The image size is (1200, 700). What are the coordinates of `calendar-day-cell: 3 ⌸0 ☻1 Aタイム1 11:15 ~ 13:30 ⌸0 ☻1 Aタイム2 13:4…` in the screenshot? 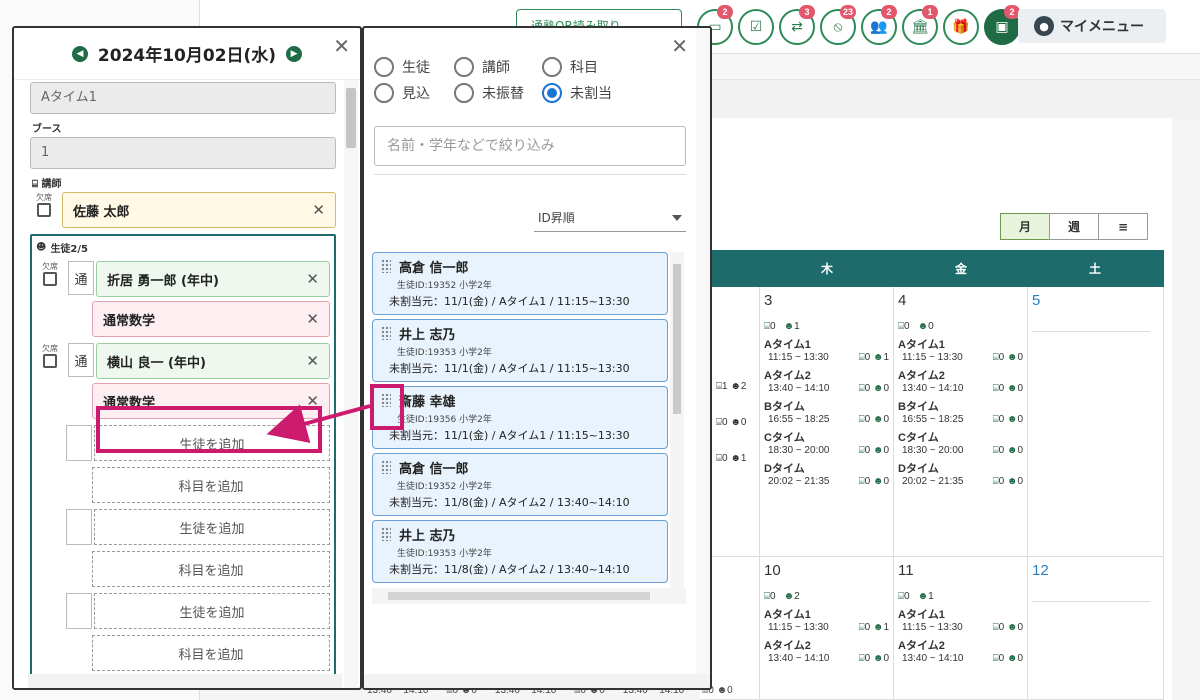 It's located at (827, 422).